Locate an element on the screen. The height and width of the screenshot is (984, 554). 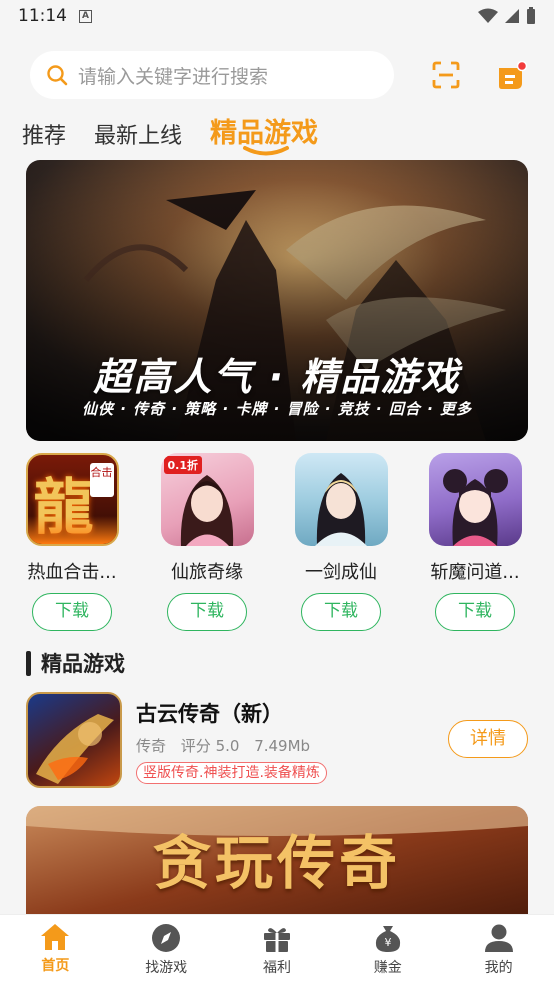
featured-size: 7.49Mb is located at coordinates (282, 746).